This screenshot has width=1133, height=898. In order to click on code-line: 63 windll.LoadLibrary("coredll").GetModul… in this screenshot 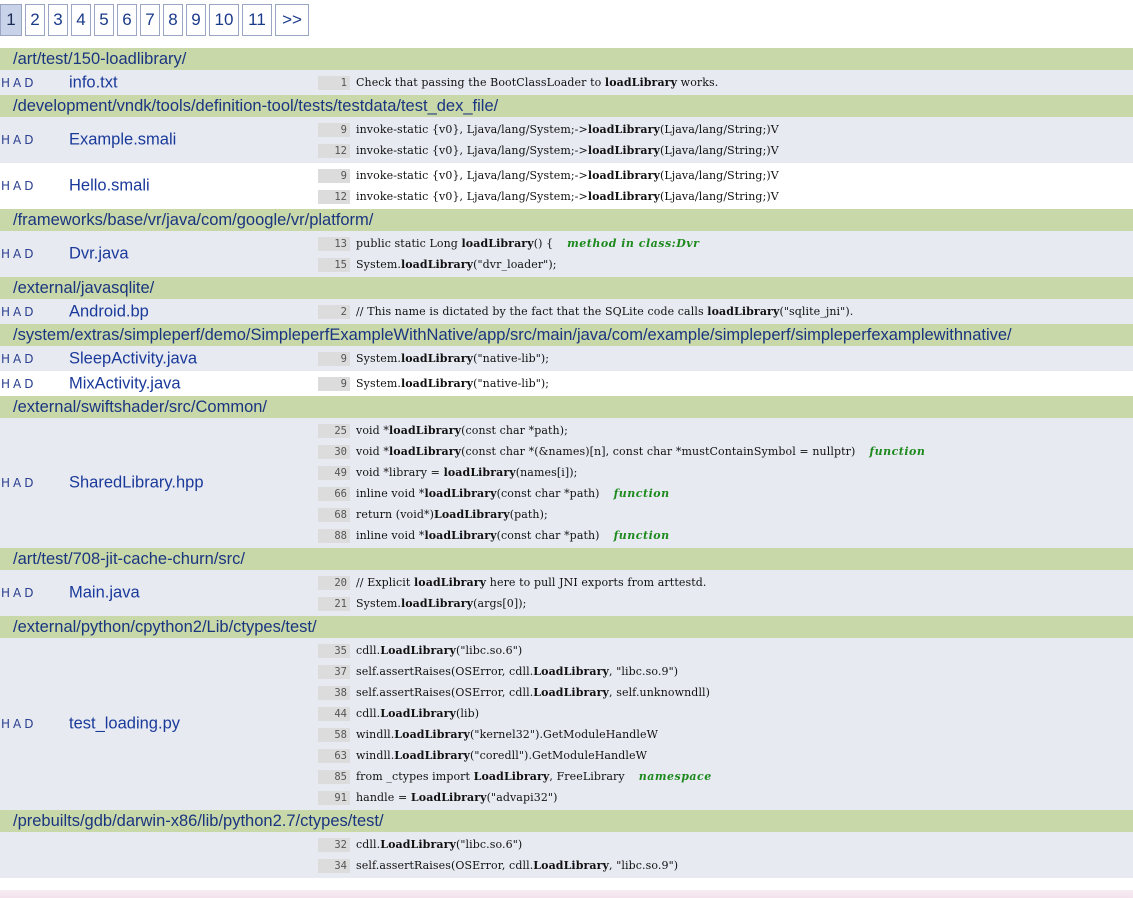, I will do `click(725, 755)`.